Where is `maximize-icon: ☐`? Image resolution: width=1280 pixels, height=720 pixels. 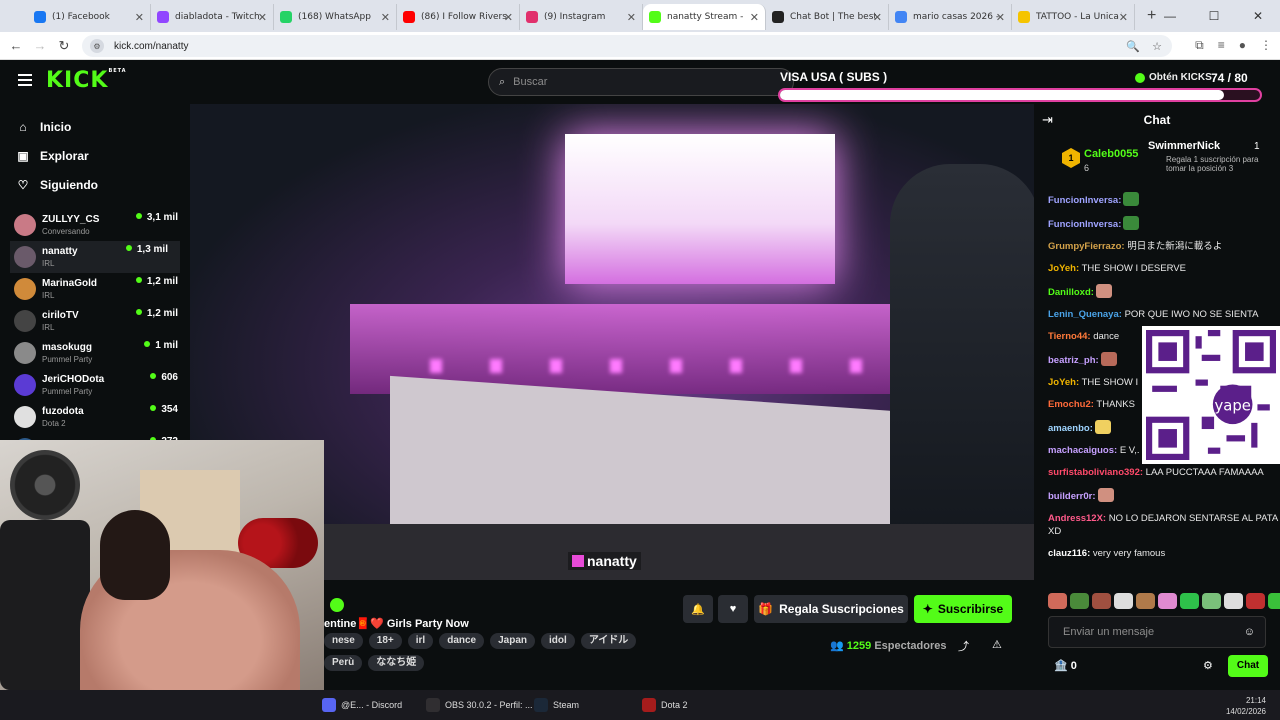
maximize-icon: ☐ is located at coordinates (1214, 16).